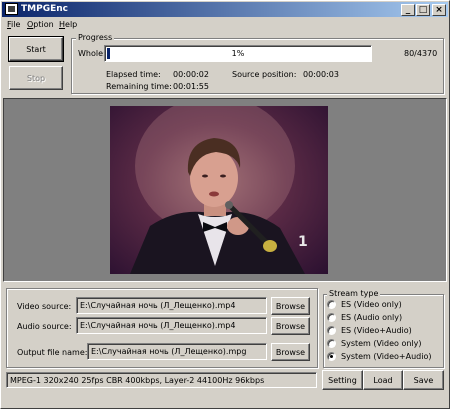 The image size is (450, 409). What do you see at coordinates (36, 78) in the screenshot?
I see `stop-button: Stop` at bounding box center [36, 78].